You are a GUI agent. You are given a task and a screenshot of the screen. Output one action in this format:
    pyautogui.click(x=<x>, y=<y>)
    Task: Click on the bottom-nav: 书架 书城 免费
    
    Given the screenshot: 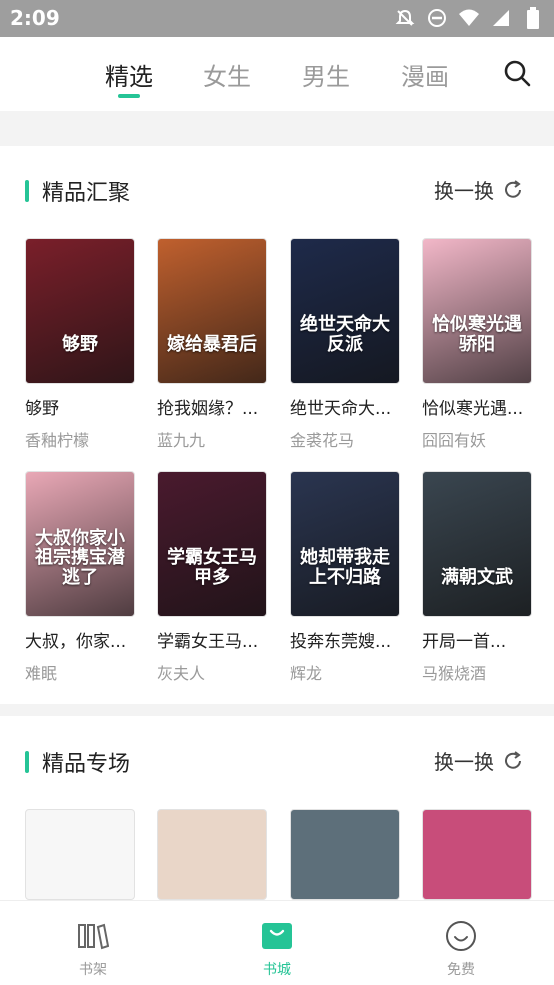 What is the action you would take?
    pyautogui.click(x=277, y=942)
    